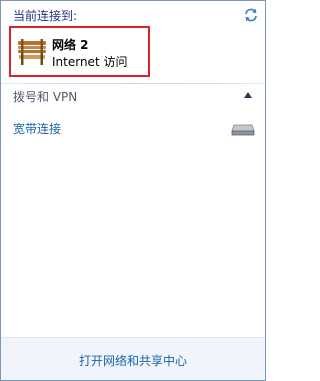 This screenshot has height=381, width=320. I want to click on park-bench-network-icon, so click(32, 52).